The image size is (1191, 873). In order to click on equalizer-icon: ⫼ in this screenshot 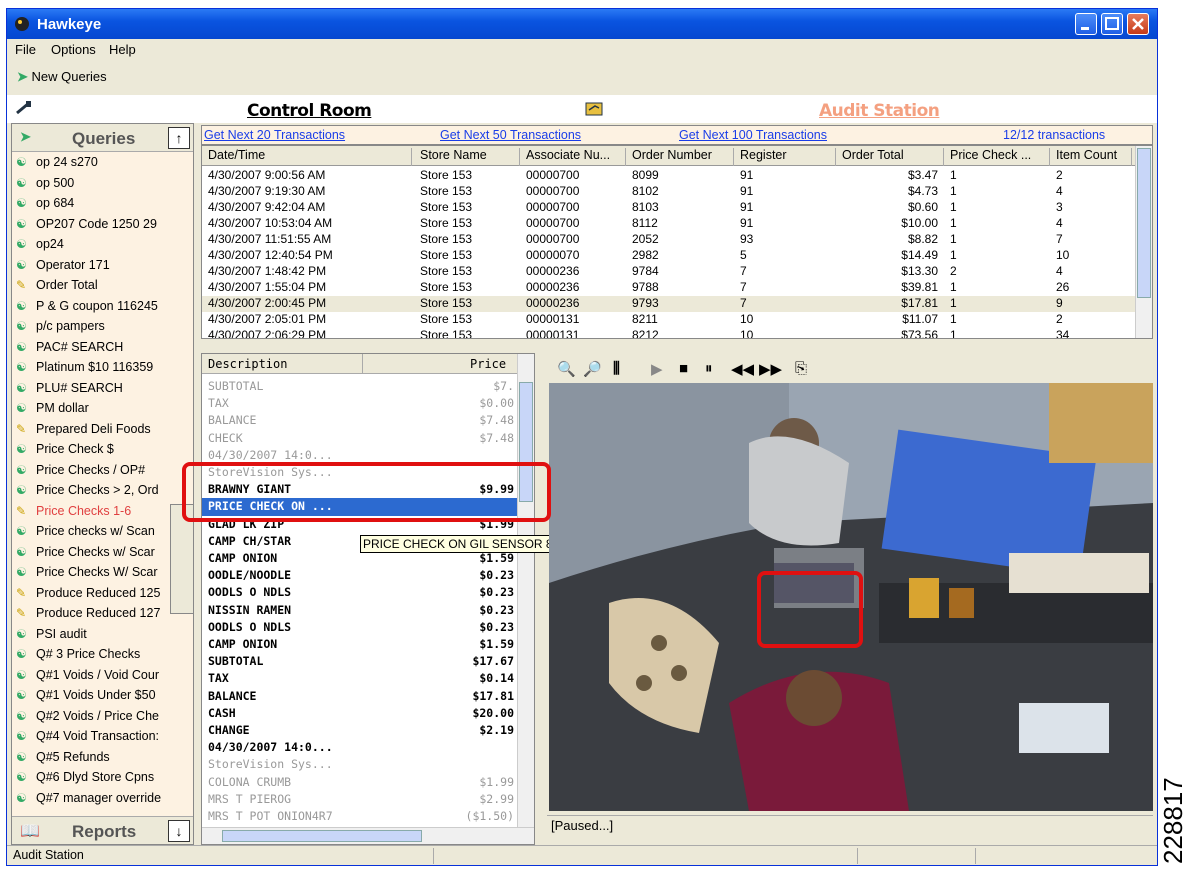, I will do `click(616, 368)`.